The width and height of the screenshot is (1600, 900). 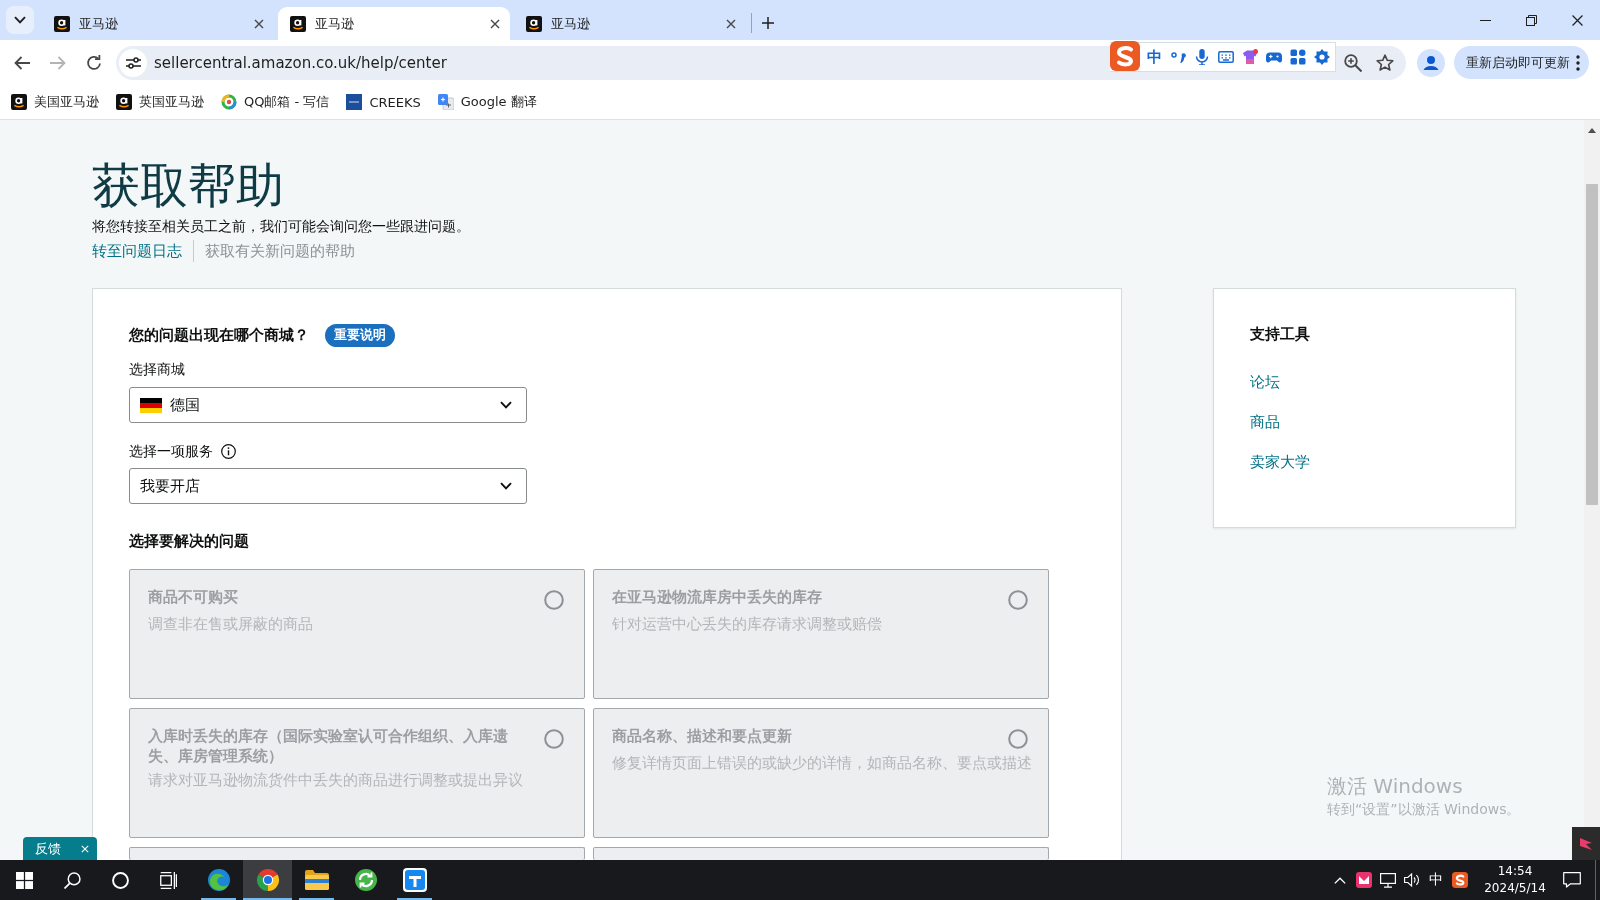 I want to click on translate-icon, so click(x=445, y=102).